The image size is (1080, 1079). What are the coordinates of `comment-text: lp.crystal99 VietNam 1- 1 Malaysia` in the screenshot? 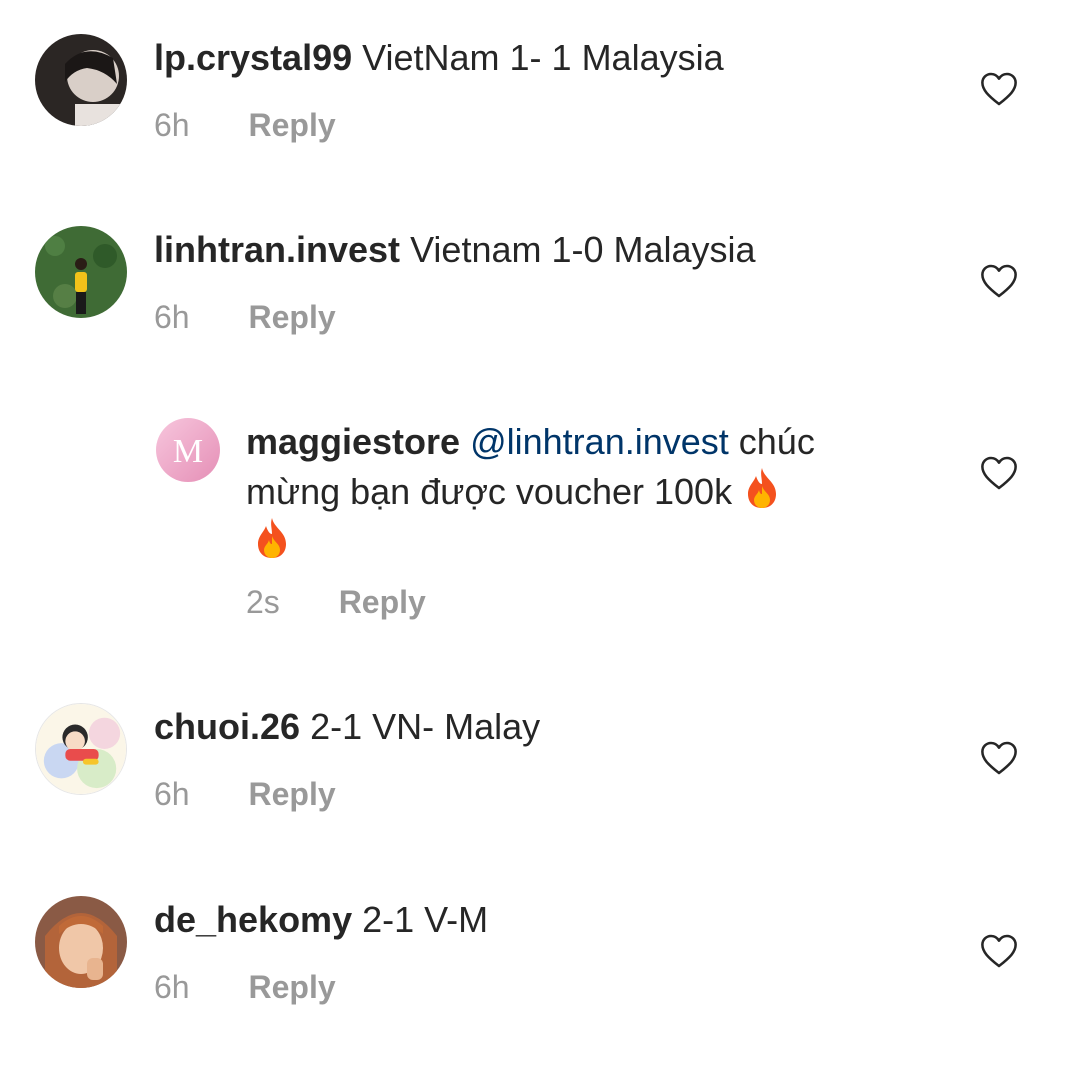 It's located at (439, 58).